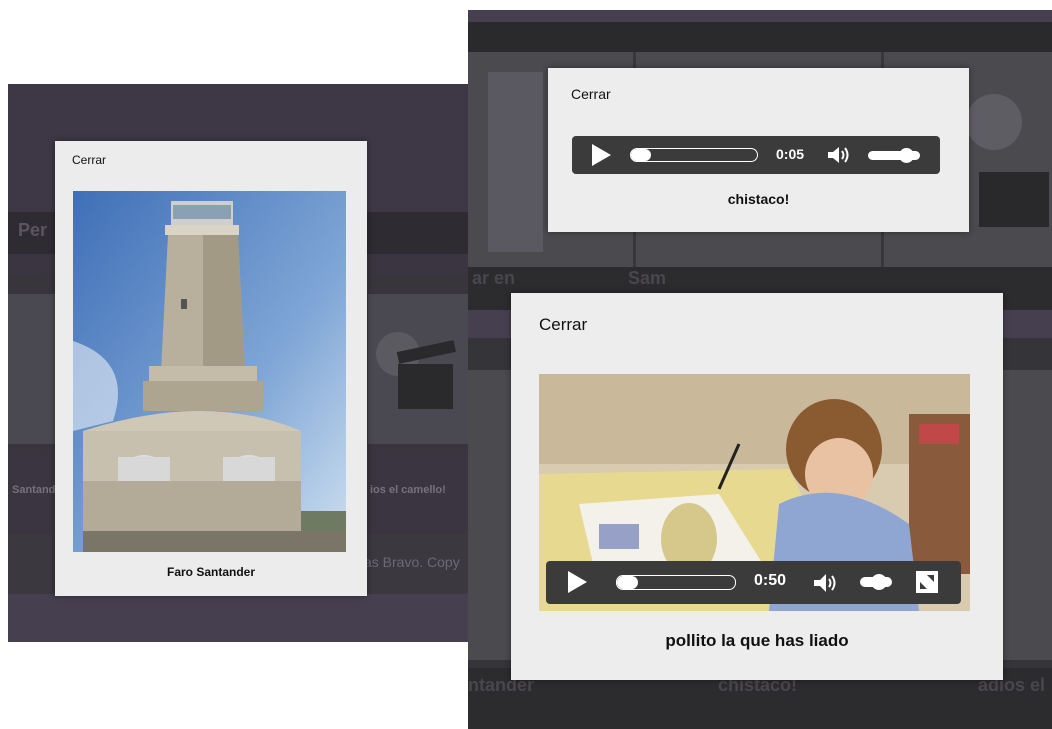 The image size is (1052, 729). What do you see at coordinates (412, 562) in the screenshot?
I see `footer-copyright: as Bravo. Copy` at bounding box center [412, 562].